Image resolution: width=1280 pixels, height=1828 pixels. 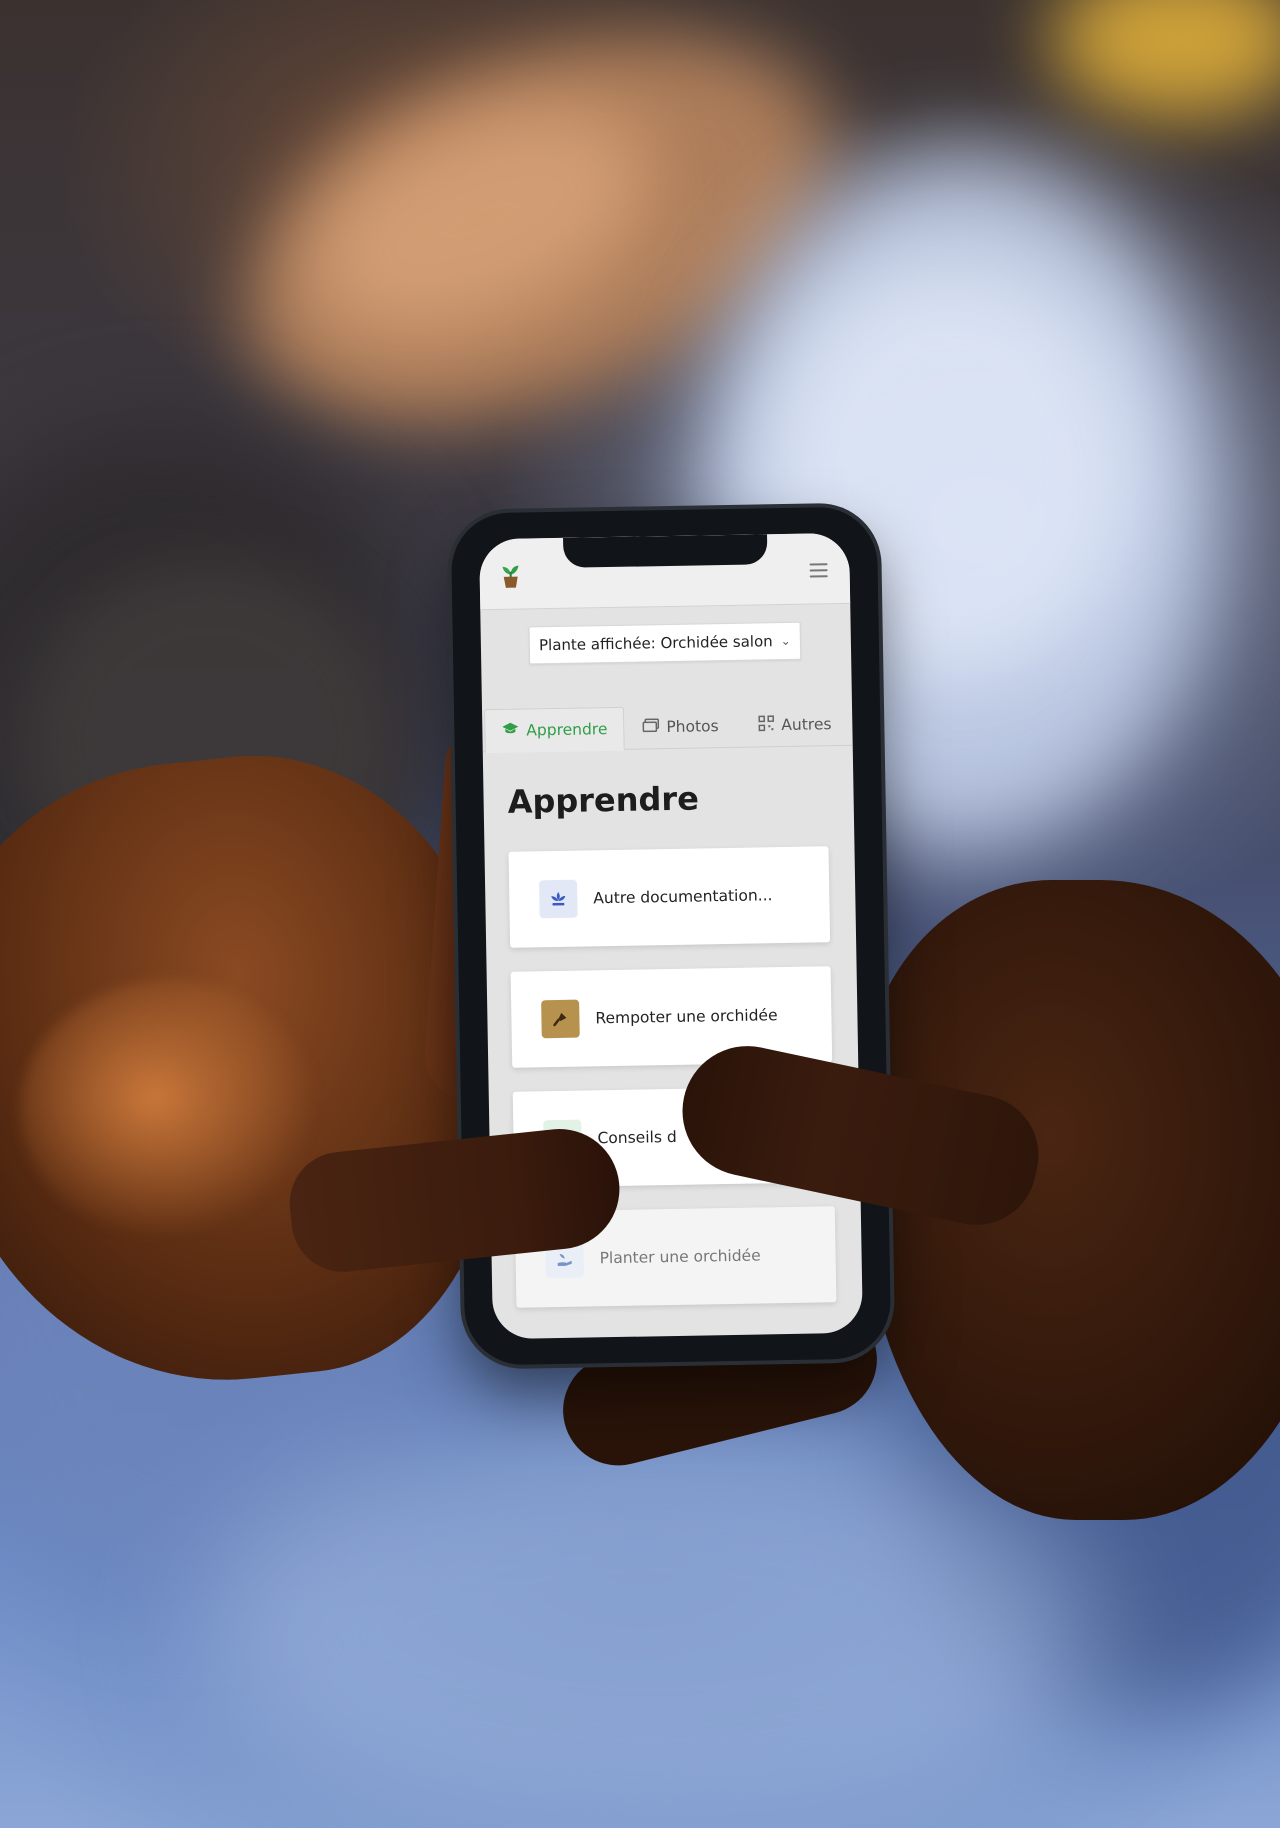 What do you see at coordinates (510, 731) in the screenshot?
I see `graduation-cap-icon` at bounding box center [510, 731].